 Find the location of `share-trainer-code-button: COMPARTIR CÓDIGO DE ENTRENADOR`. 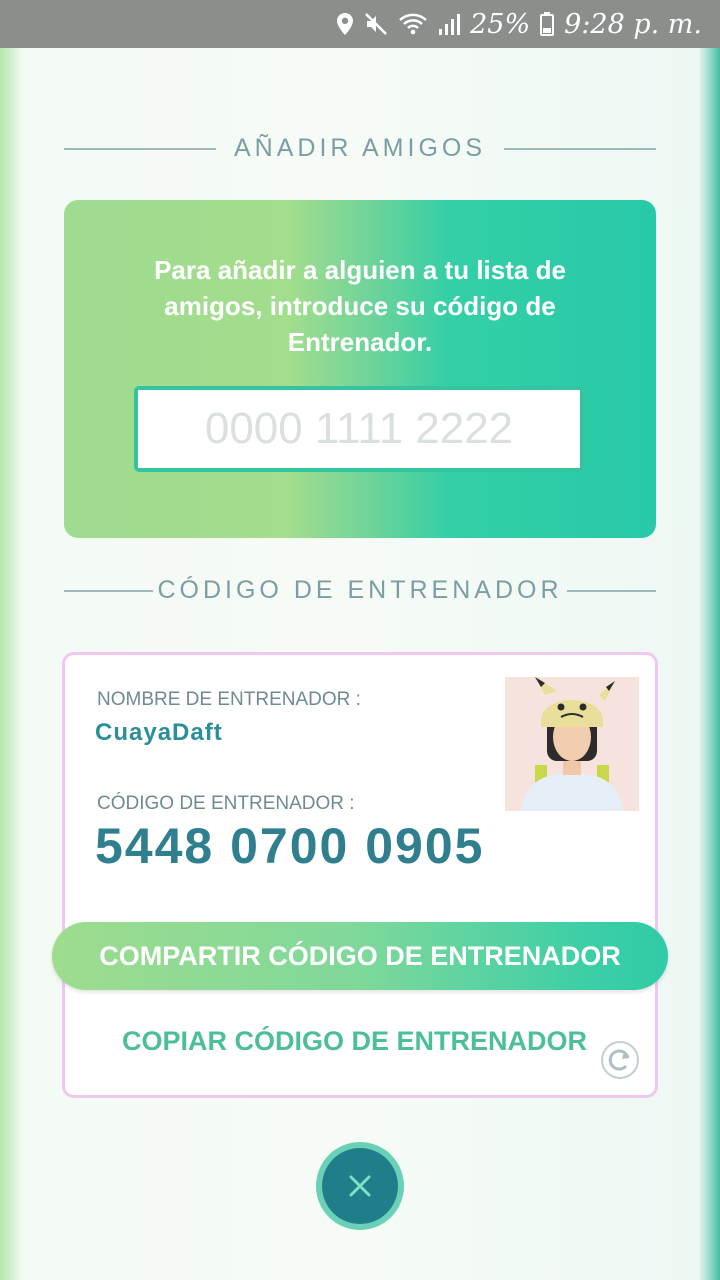

share-trainer-code-button: COMPARTIR CÓDIGO DE ENTRENADOR is located at coordinates (360, 956).